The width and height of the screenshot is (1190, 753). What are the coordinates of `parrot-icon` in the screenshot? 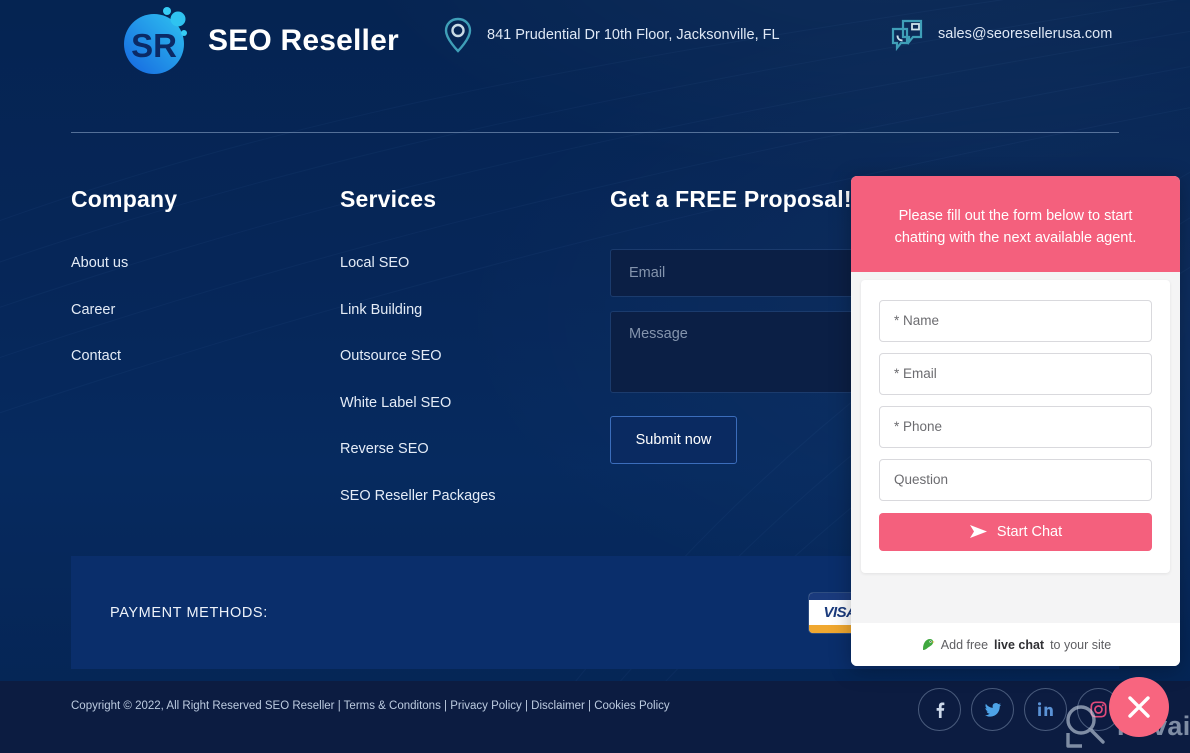 It's located at (928, 644).